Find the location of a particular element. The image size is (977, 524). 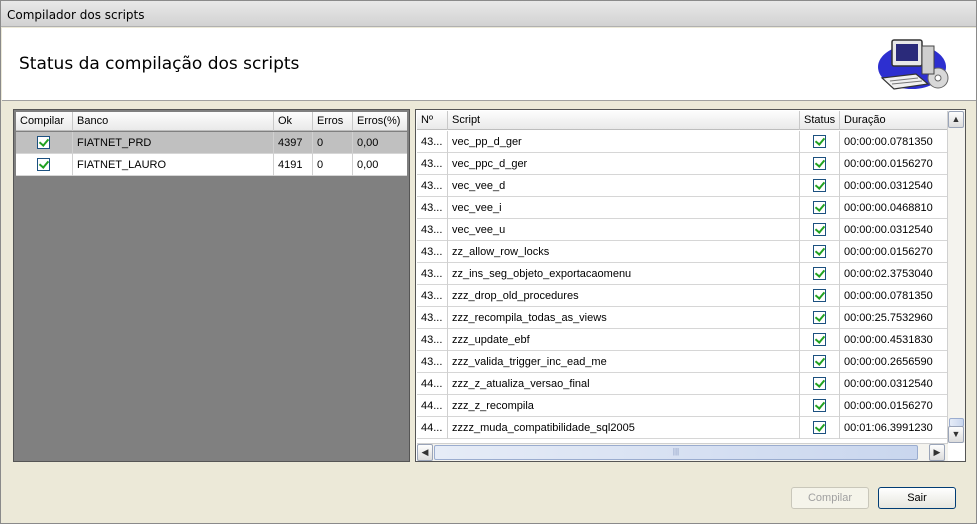

col-status: Status is located at coordinates (819, 120).